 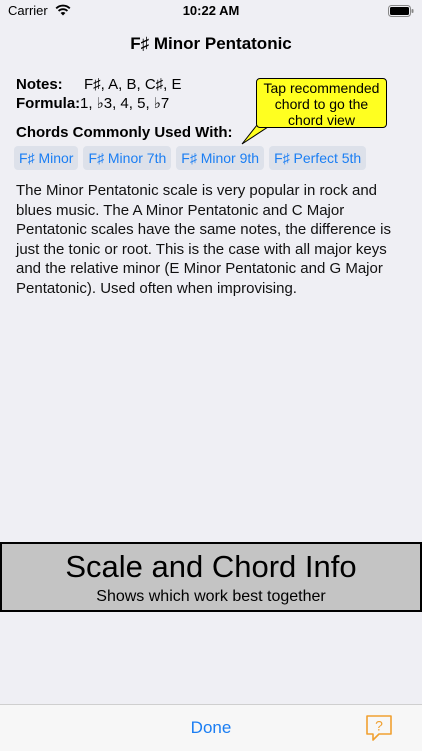 I want to click on battery-icon, so click(x=401, y=11).